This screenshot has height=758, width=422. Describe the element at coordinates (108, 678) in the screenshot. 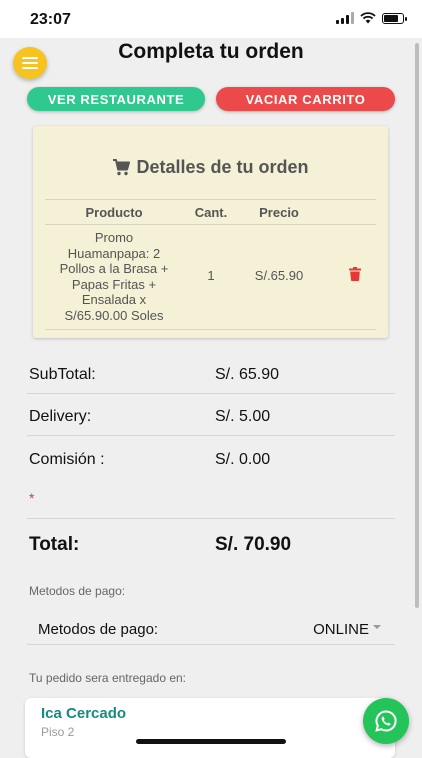

I see `delivery-section-label: Tu pedido sera entregado en:` at that location.